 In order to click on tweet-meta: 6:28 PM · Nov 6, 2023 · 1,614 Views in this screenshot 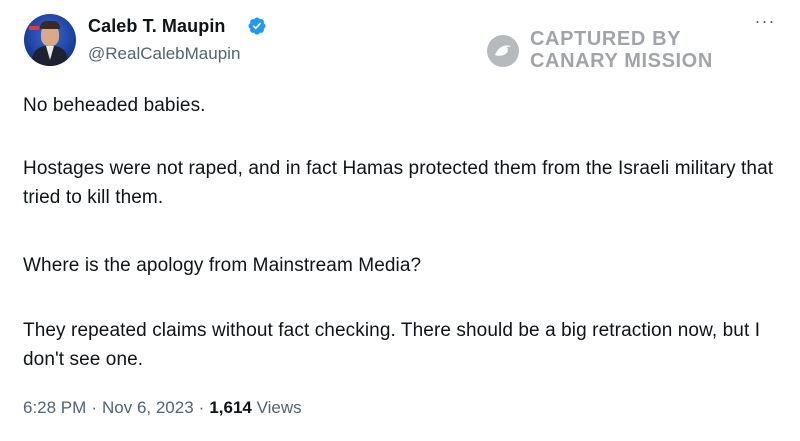, I will do `click(162, 408)`.